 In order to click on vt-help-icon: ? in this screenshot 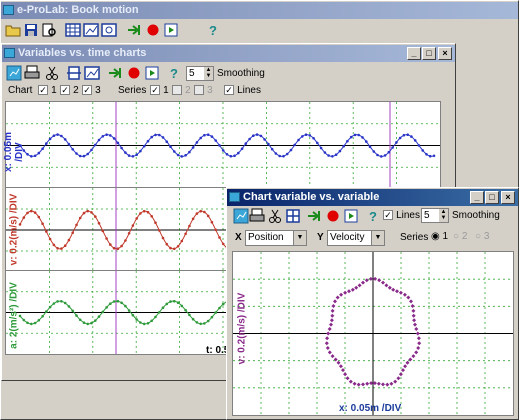, I will do `click(174, 73)`.